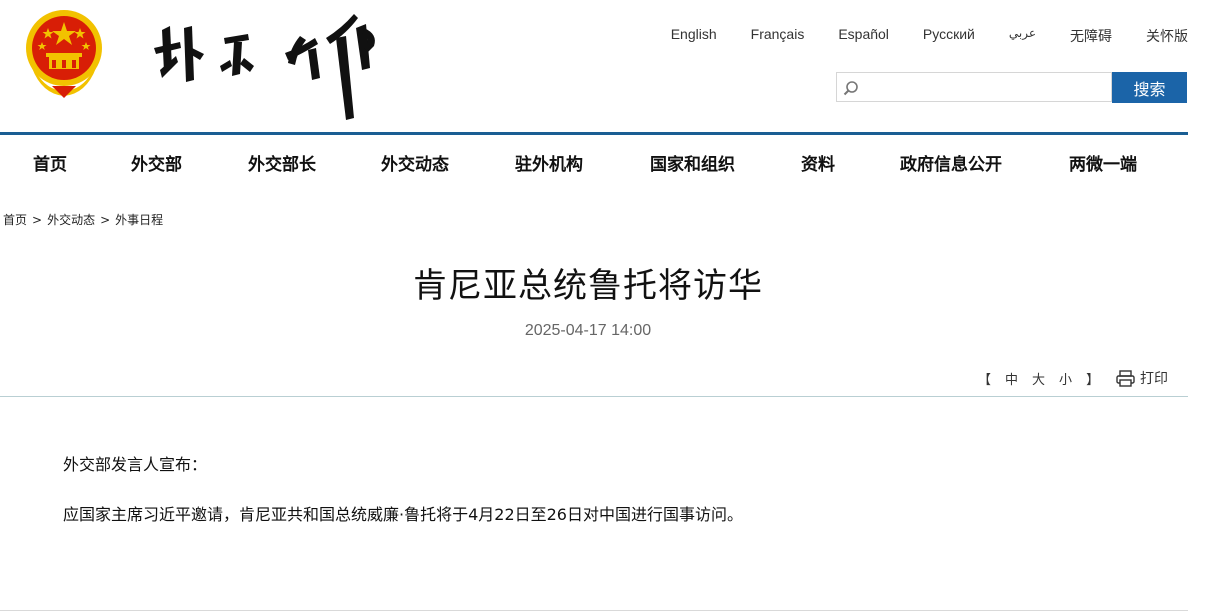  Describe the element at coordinates (1125, 378) in the screenshot. I see `printer-icon` at that location.